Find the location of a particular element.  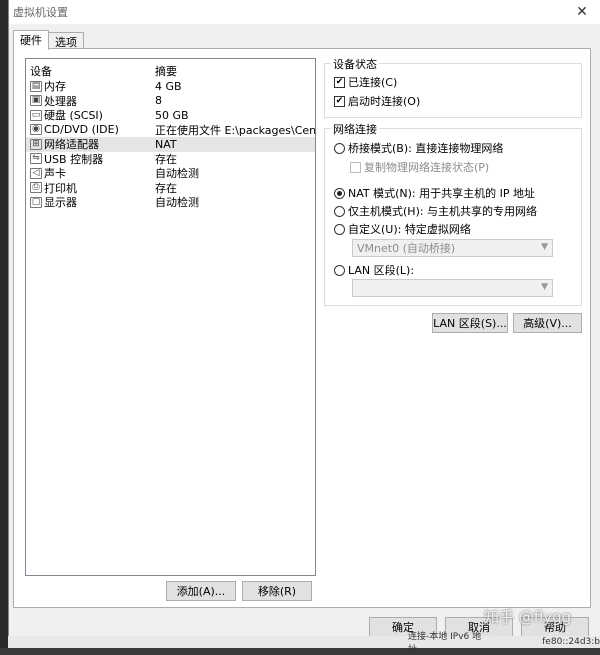

device-row: ⊞ 网络适配器 NAT is located at coordinates (170, 144).